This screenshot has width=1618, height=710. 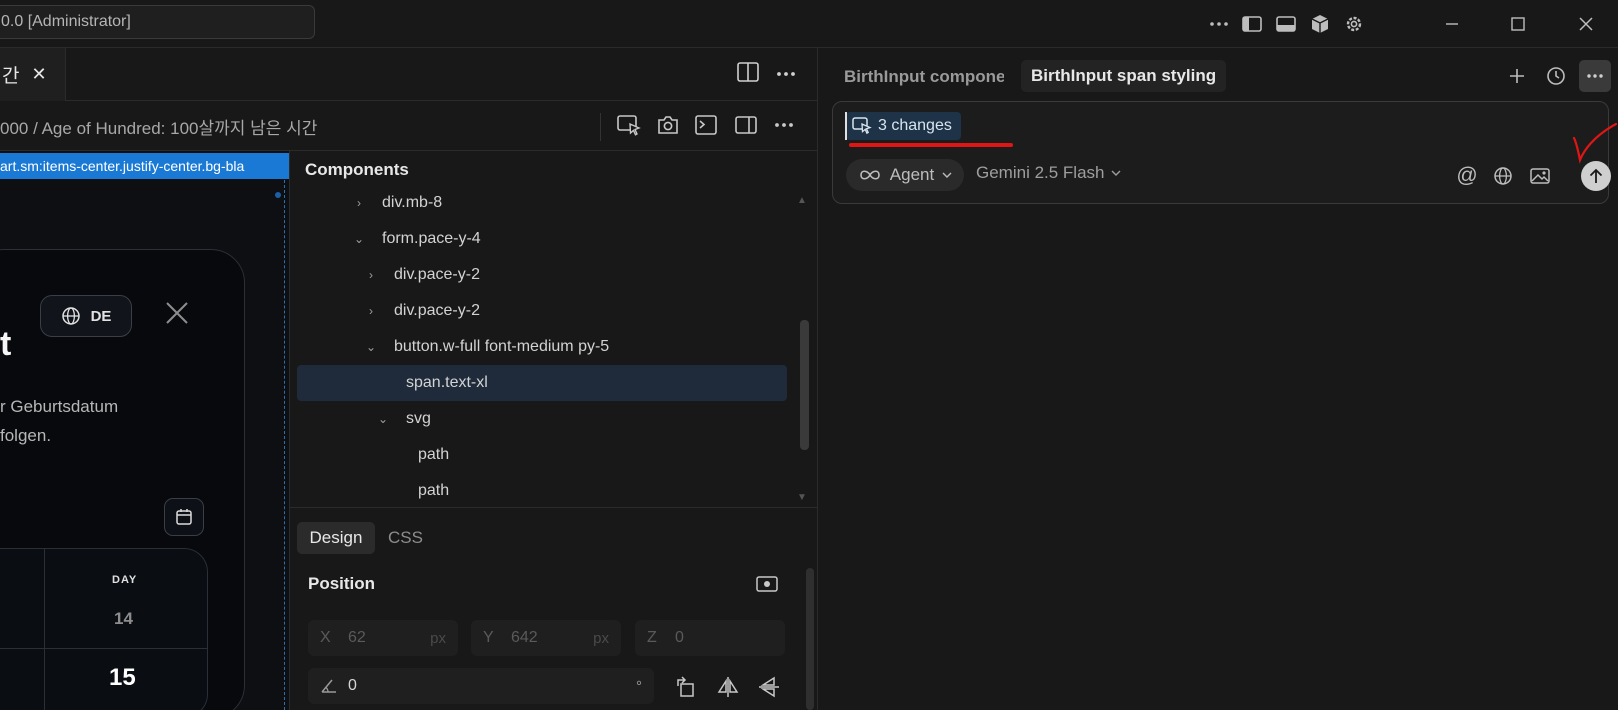 What do you see at coordinates (412, 202) in the screenshot?
I see `tree-row-label: div.mb-8` at bounding box center [412, 202].